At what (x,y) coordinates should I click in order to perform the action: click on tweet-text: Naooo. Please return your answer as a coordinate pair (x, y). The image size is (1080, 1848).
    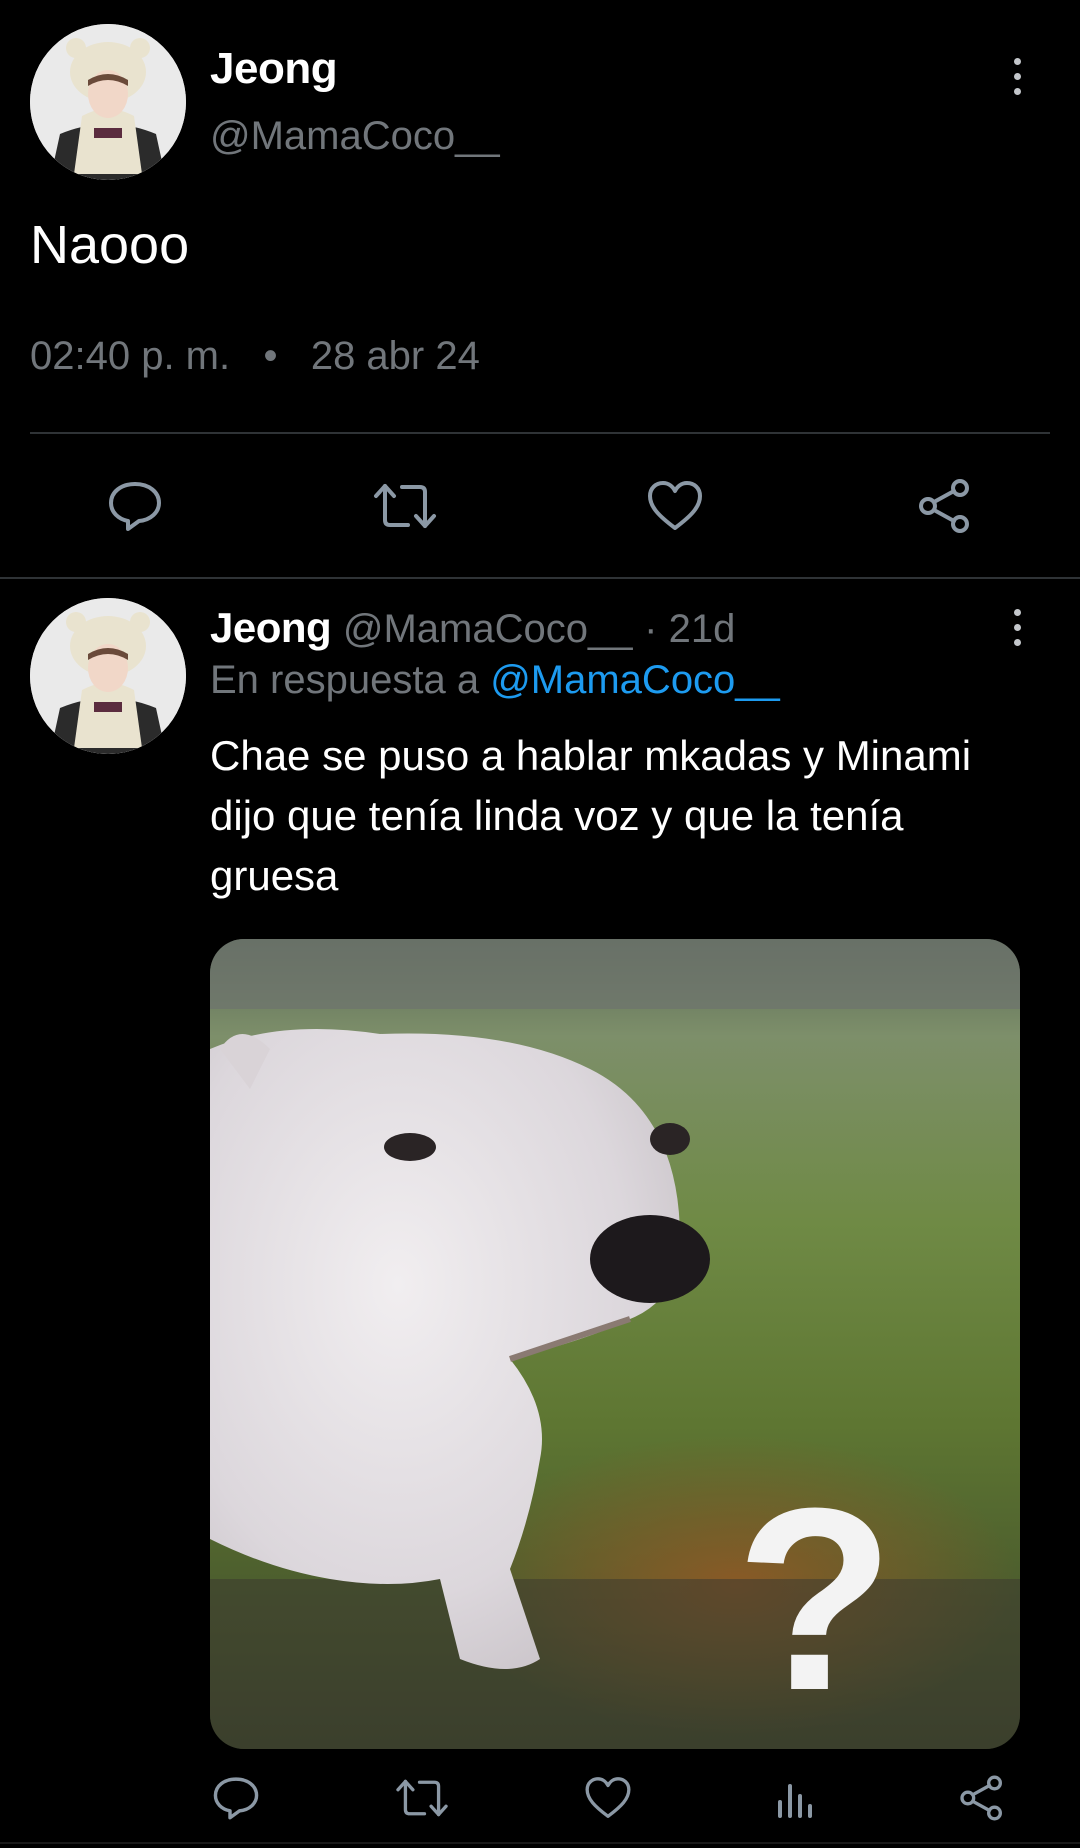
    Looking at the image, I should click on (110, 245).